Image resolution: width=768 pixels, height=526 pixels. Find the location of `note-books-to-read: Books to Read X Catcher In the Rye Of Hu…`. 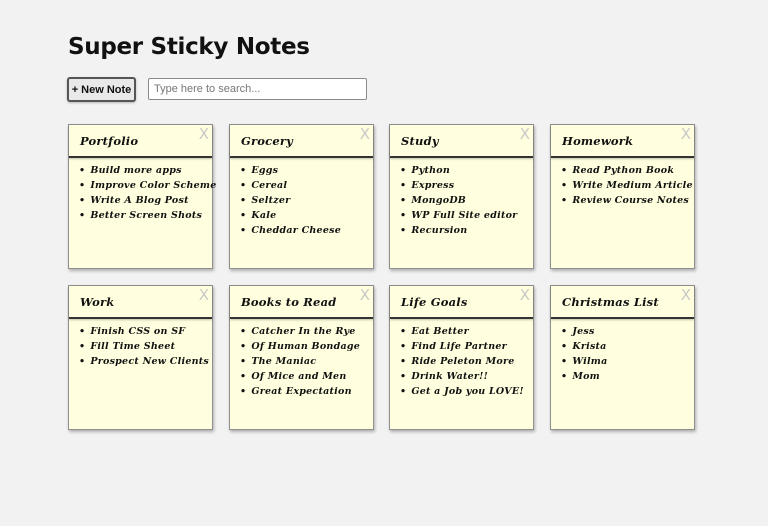

note-books-to-read: Books to Read X Catcher In the Rye Of Hu… is located at coordinates (301, 357).